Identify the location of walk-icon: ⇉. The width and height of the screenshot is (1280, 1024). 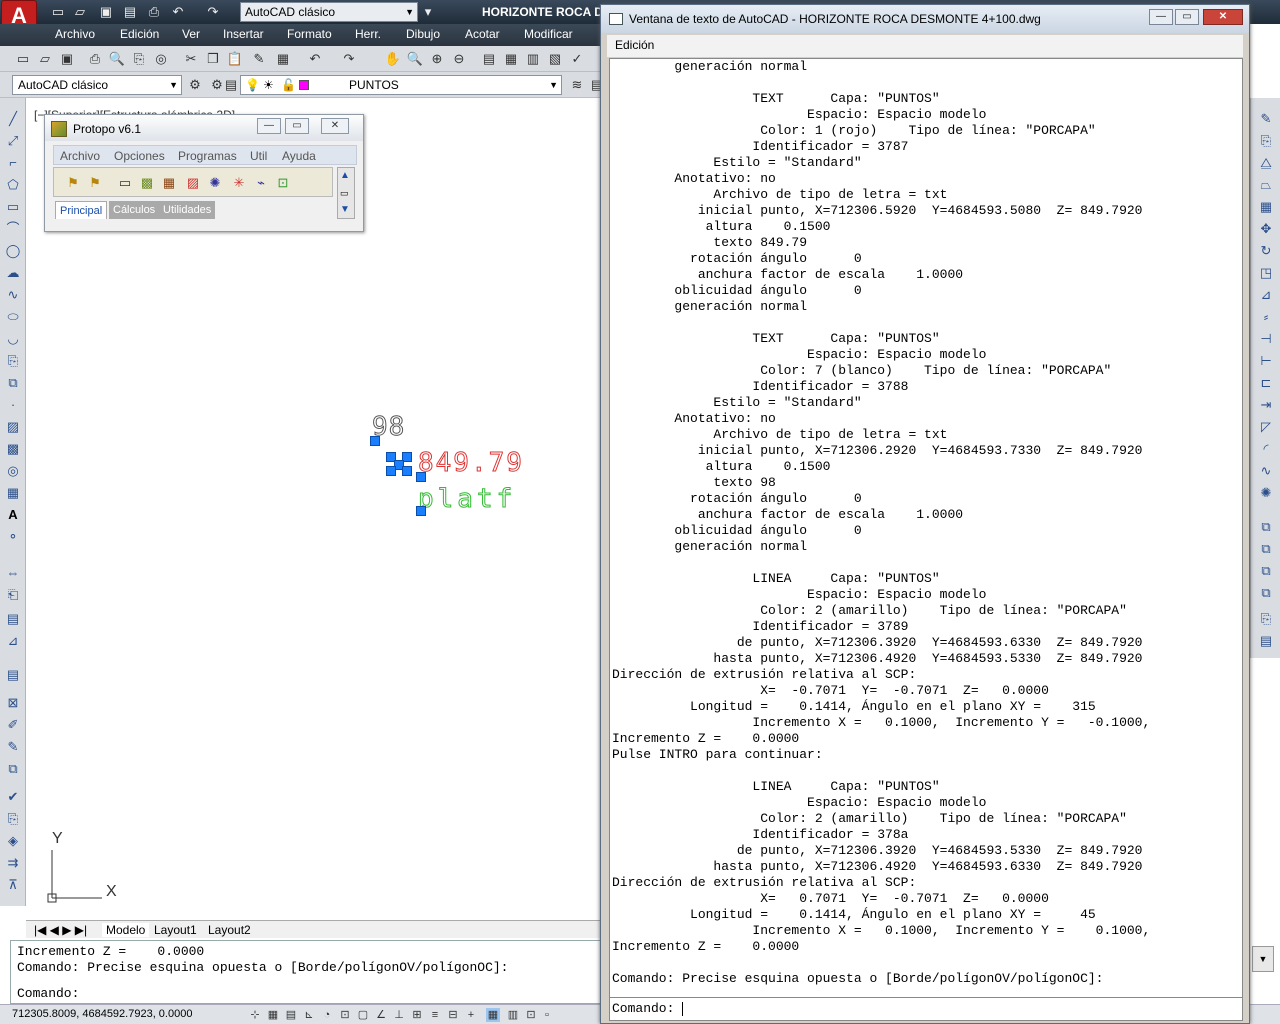
(13, 863).